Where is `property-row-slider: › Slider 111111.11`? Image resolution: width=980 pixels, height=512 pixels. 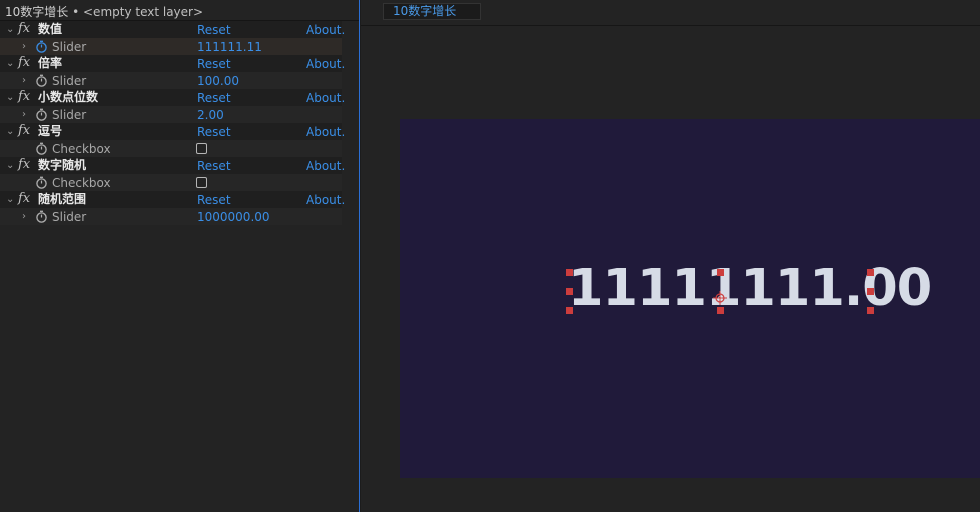 property-row-slider: › Slider 111111.11 is located at coordinates (171, 46).